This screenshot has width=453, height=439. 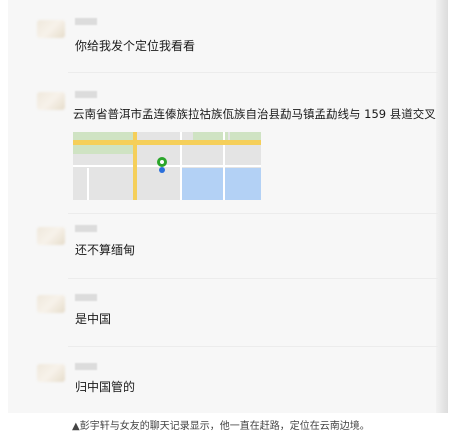 What do you see at coordinates (442, 206) in the screenshot?
I see `scroll-edge` at bounding box center [442, 206].